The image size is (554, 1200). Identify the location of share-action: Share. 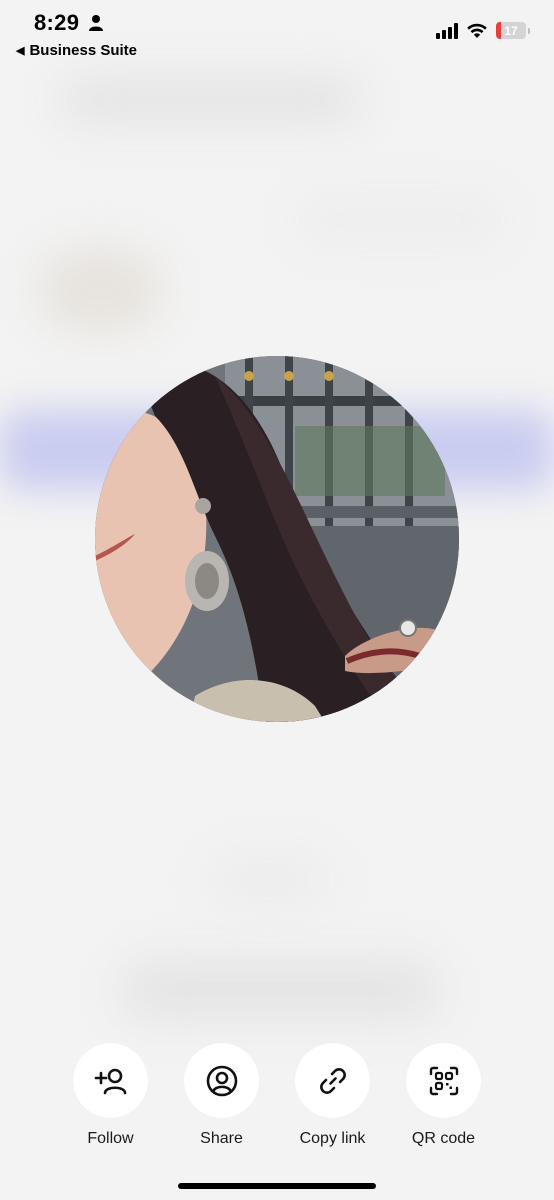
(221, 1095).